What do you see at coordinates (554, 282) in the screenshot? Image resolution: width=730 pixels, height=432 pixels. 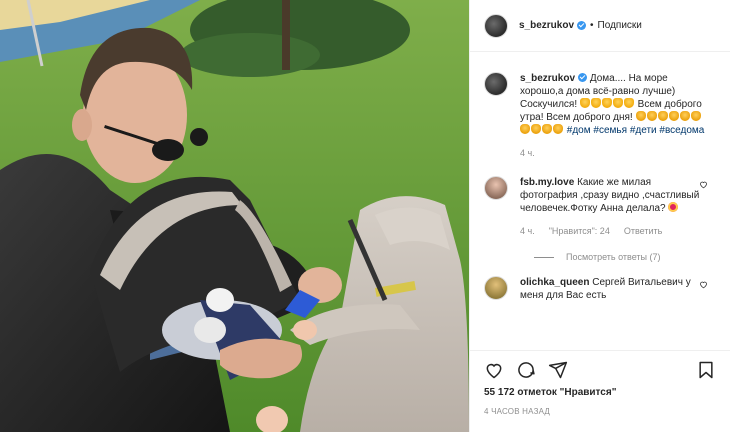 I see `comment-username: olichka_queen` at bounding box center [554, 282].